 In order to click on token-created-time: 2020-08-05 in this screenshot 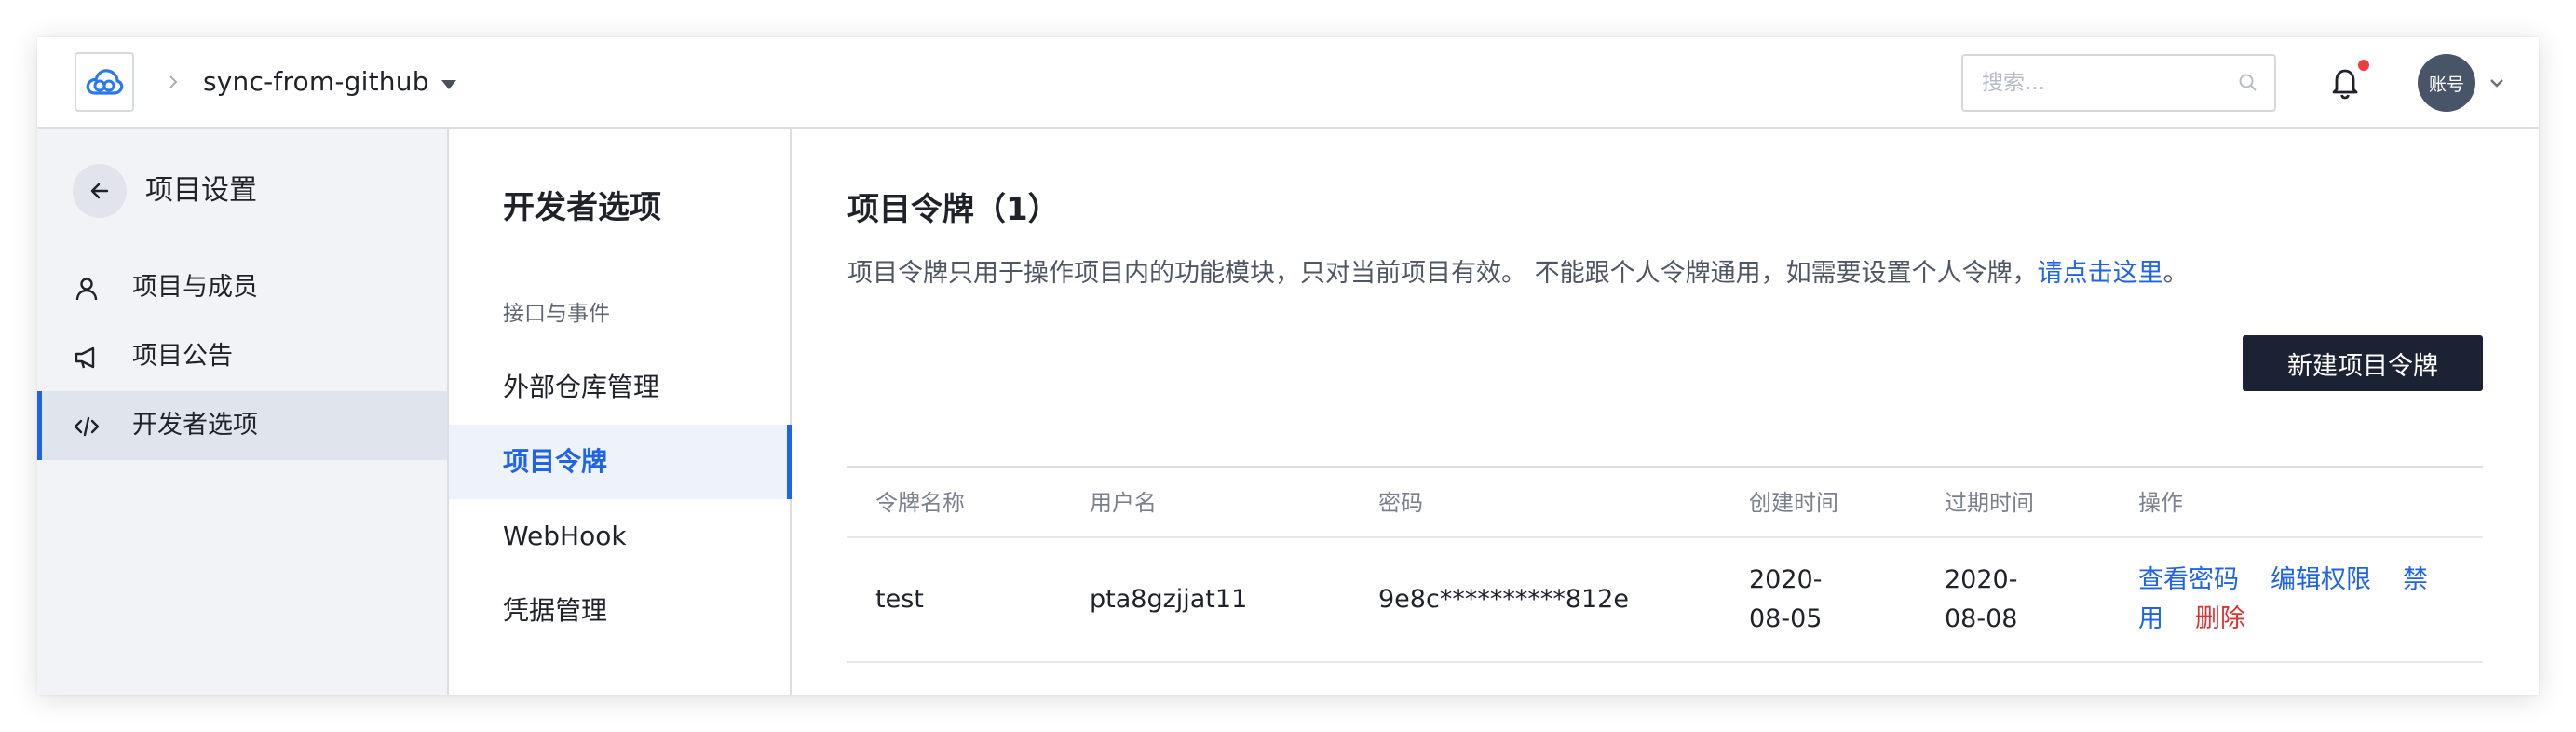, I will do `click(1786, 599)`.